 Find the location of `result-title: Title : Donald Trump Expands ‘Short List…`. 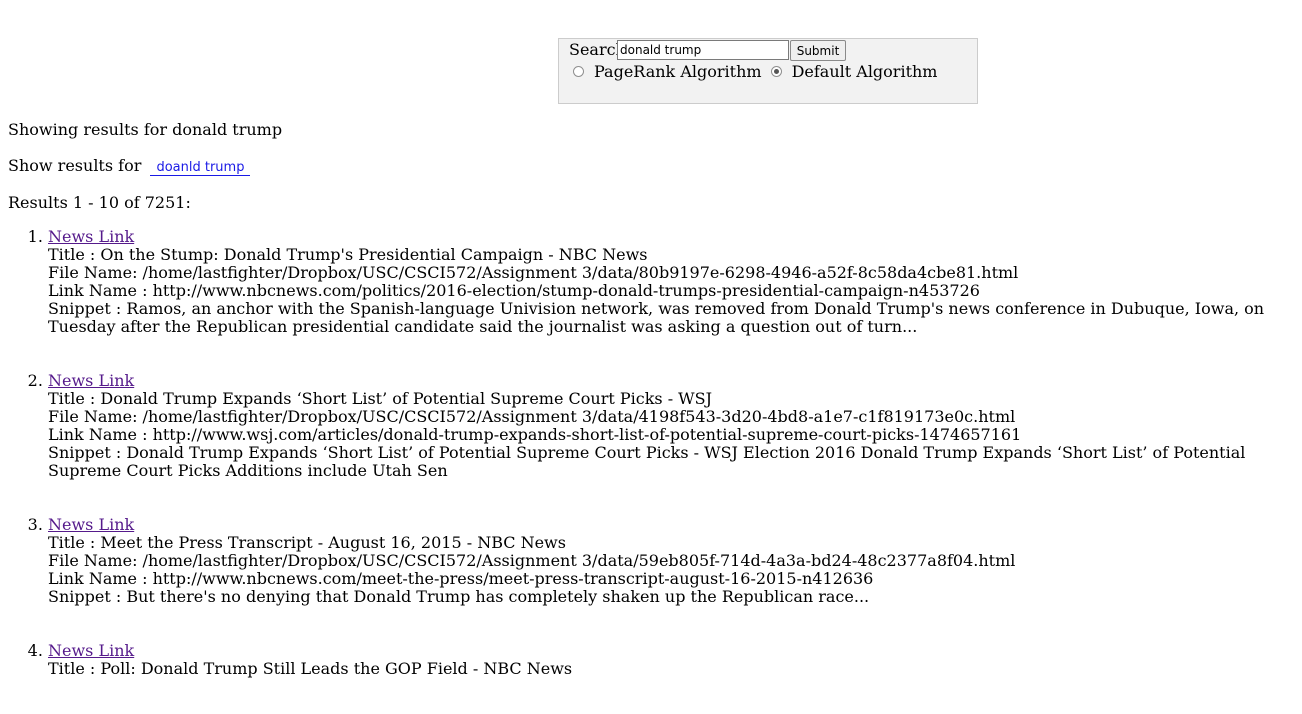

result-title: Title : Donald Trump Expands ‘Short List… is located at coordinates (380, 398).